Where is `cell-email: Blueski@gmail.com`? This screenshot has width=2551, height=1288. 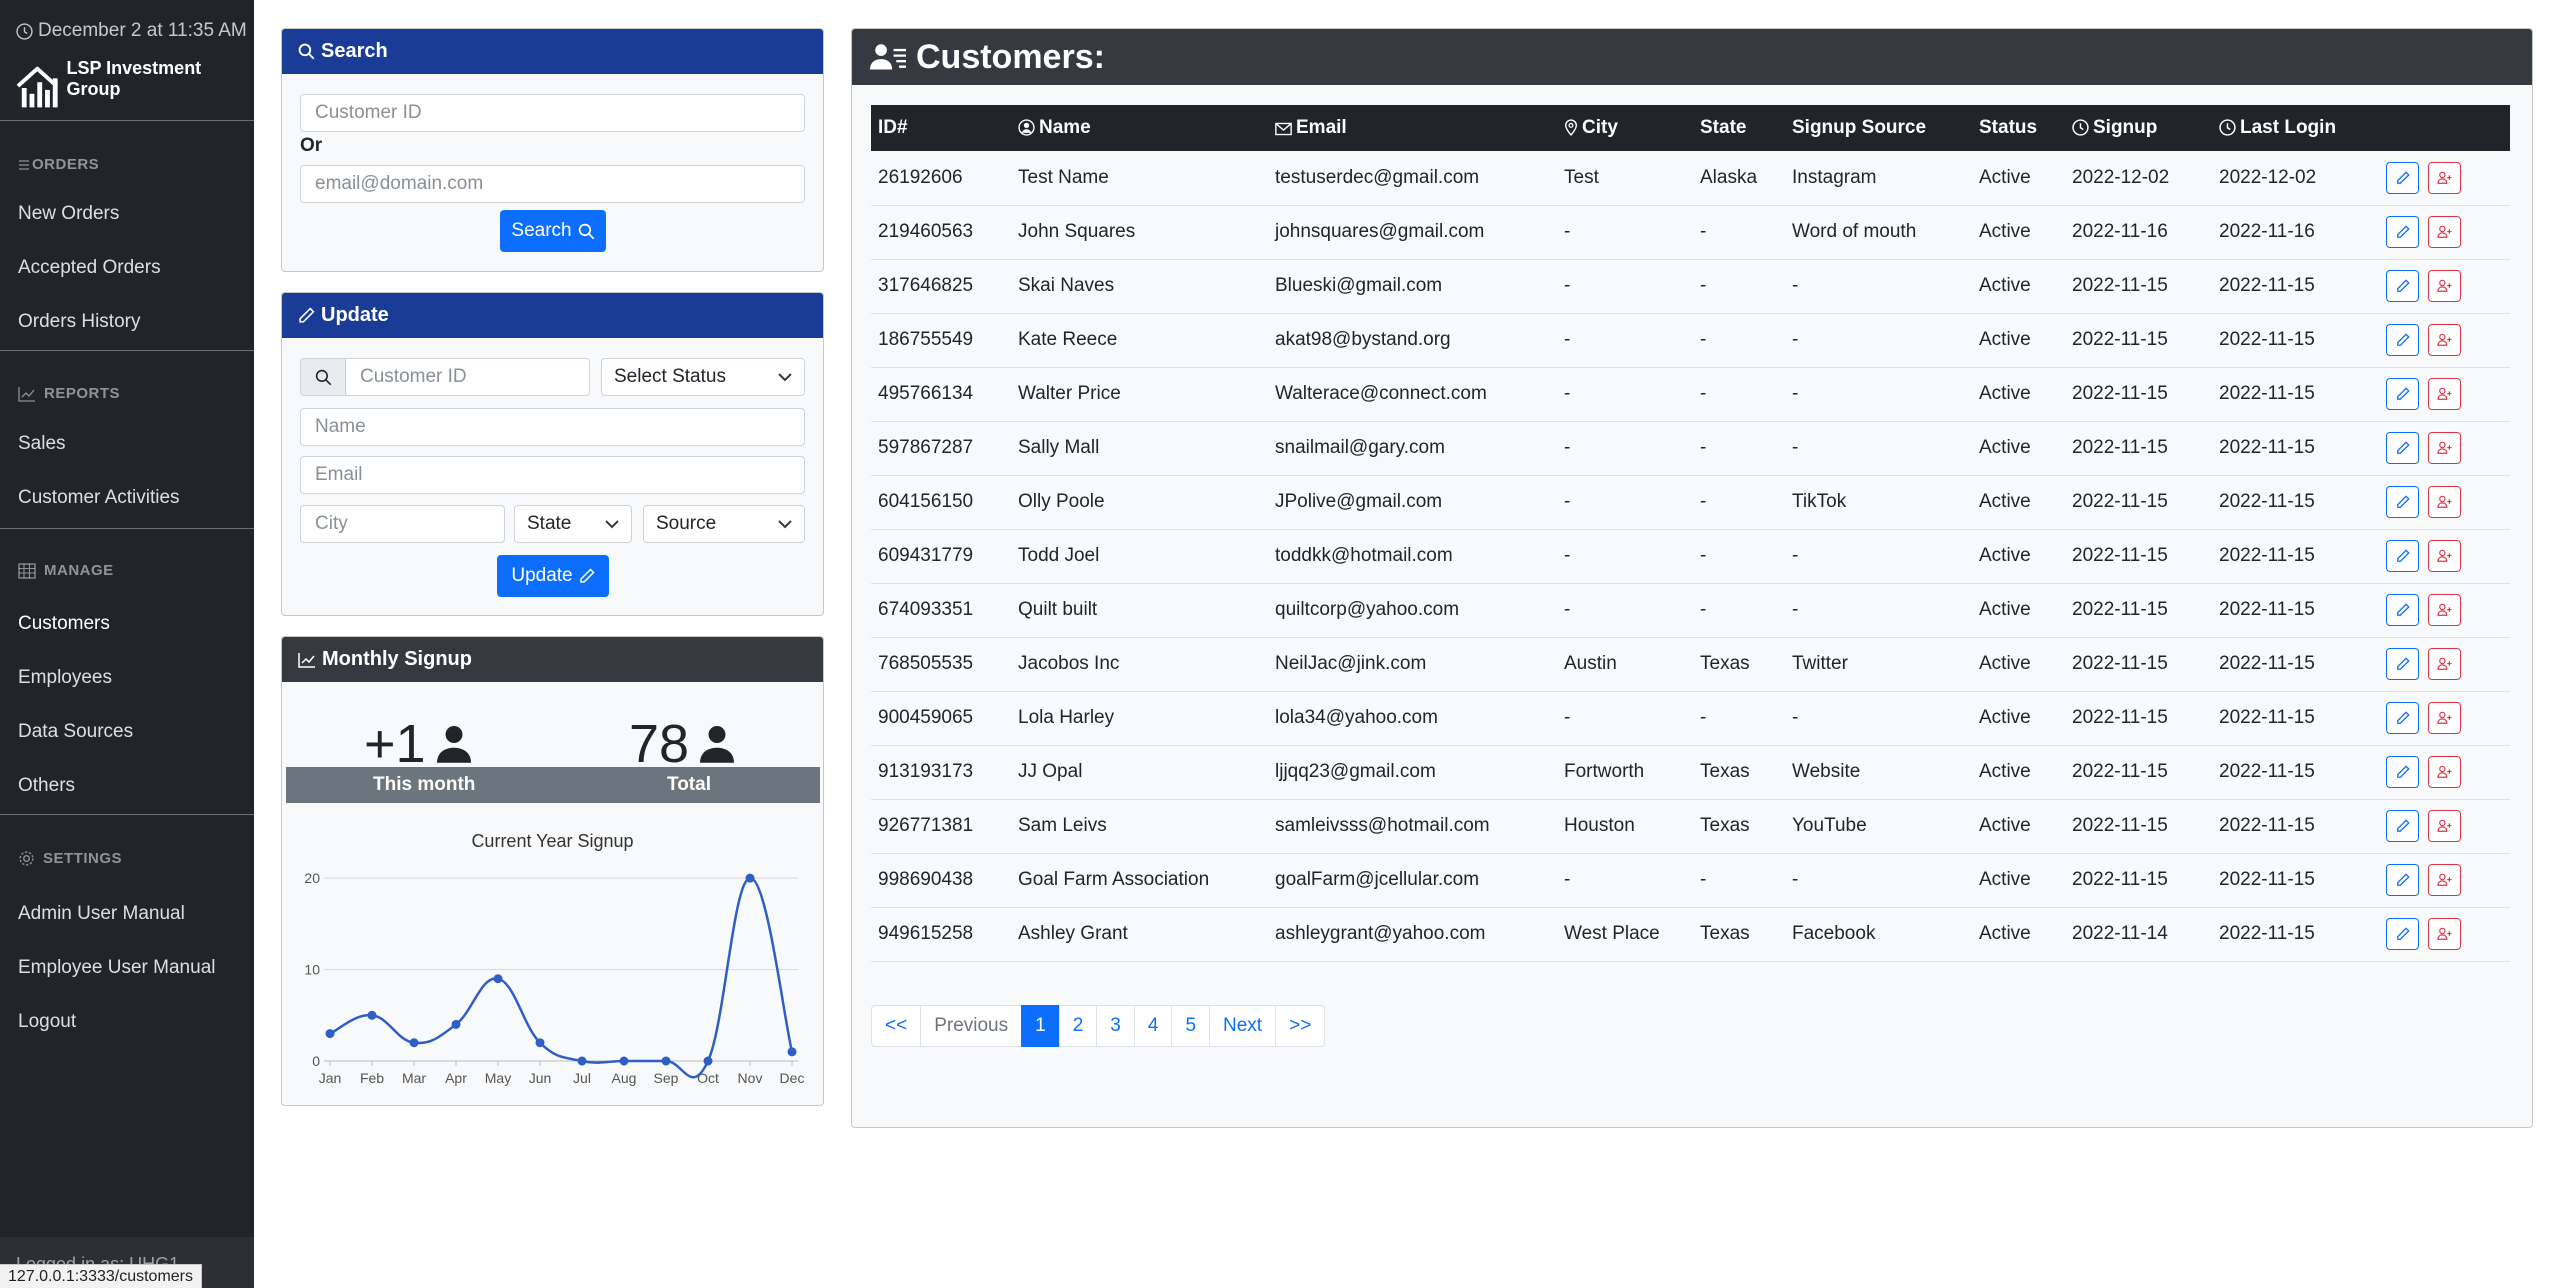
cell-email: Blueski@gmail.com is located at coordinates (1412, 286).